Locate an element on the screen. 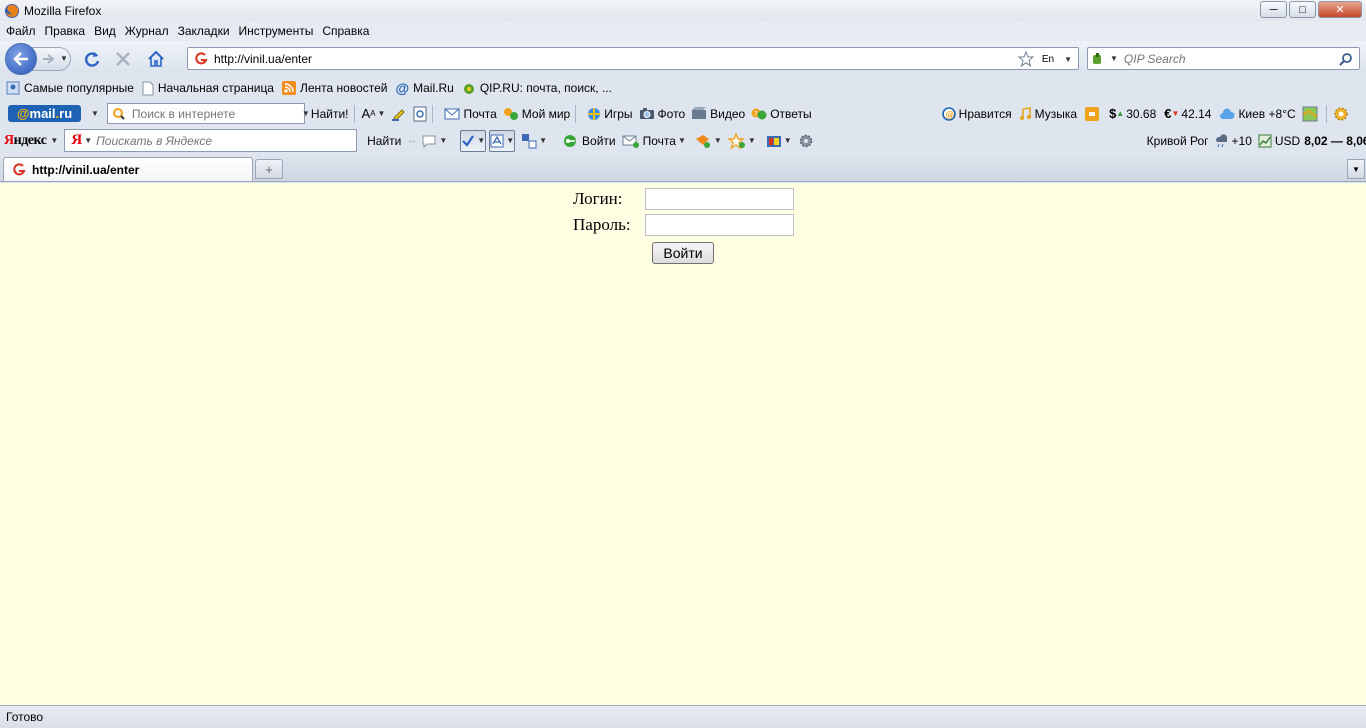 The width and height of the screenshot is (1366, 728). weather-temperature: +10 is located at coordinates (1233, 141).